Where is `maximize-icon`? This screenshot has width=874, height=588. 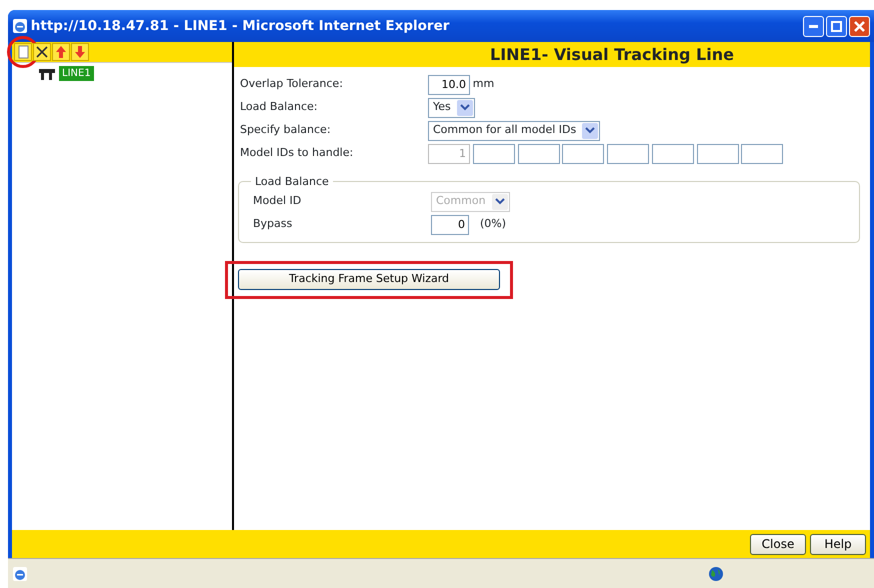 maximize-icon is located at coordinates (836, 26).